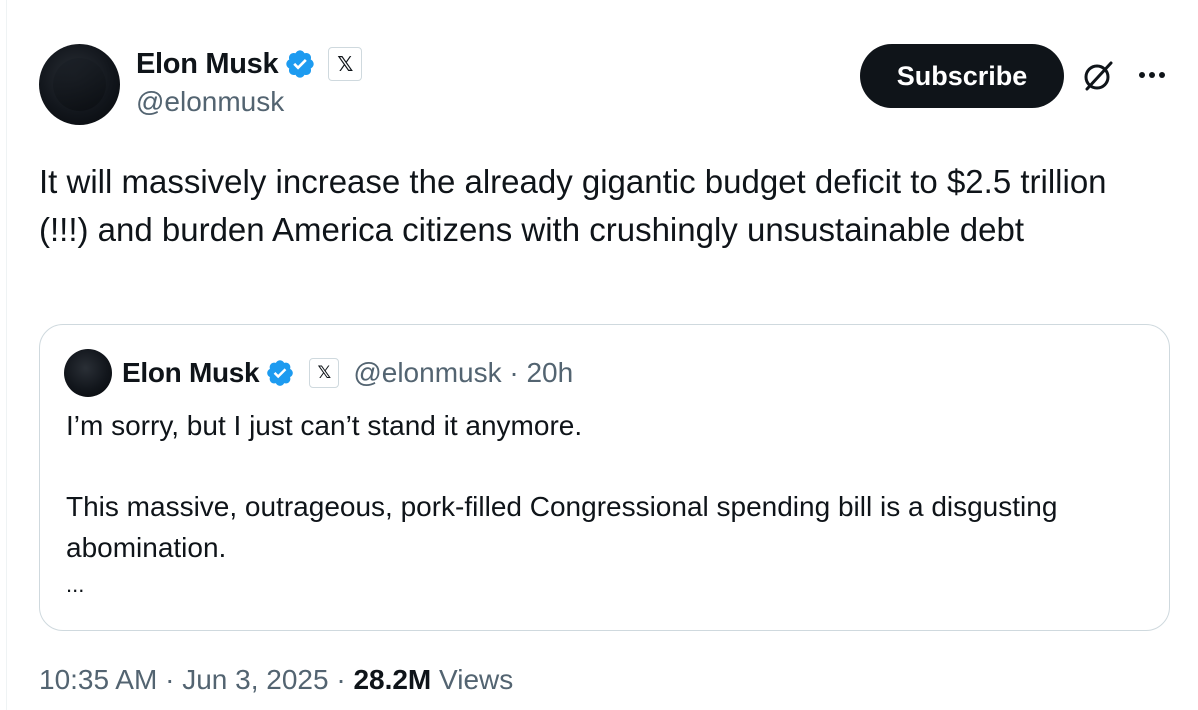  Describe the element at coordinates (476, 679) in the screenshot. I see `views-label: Views` at that location.